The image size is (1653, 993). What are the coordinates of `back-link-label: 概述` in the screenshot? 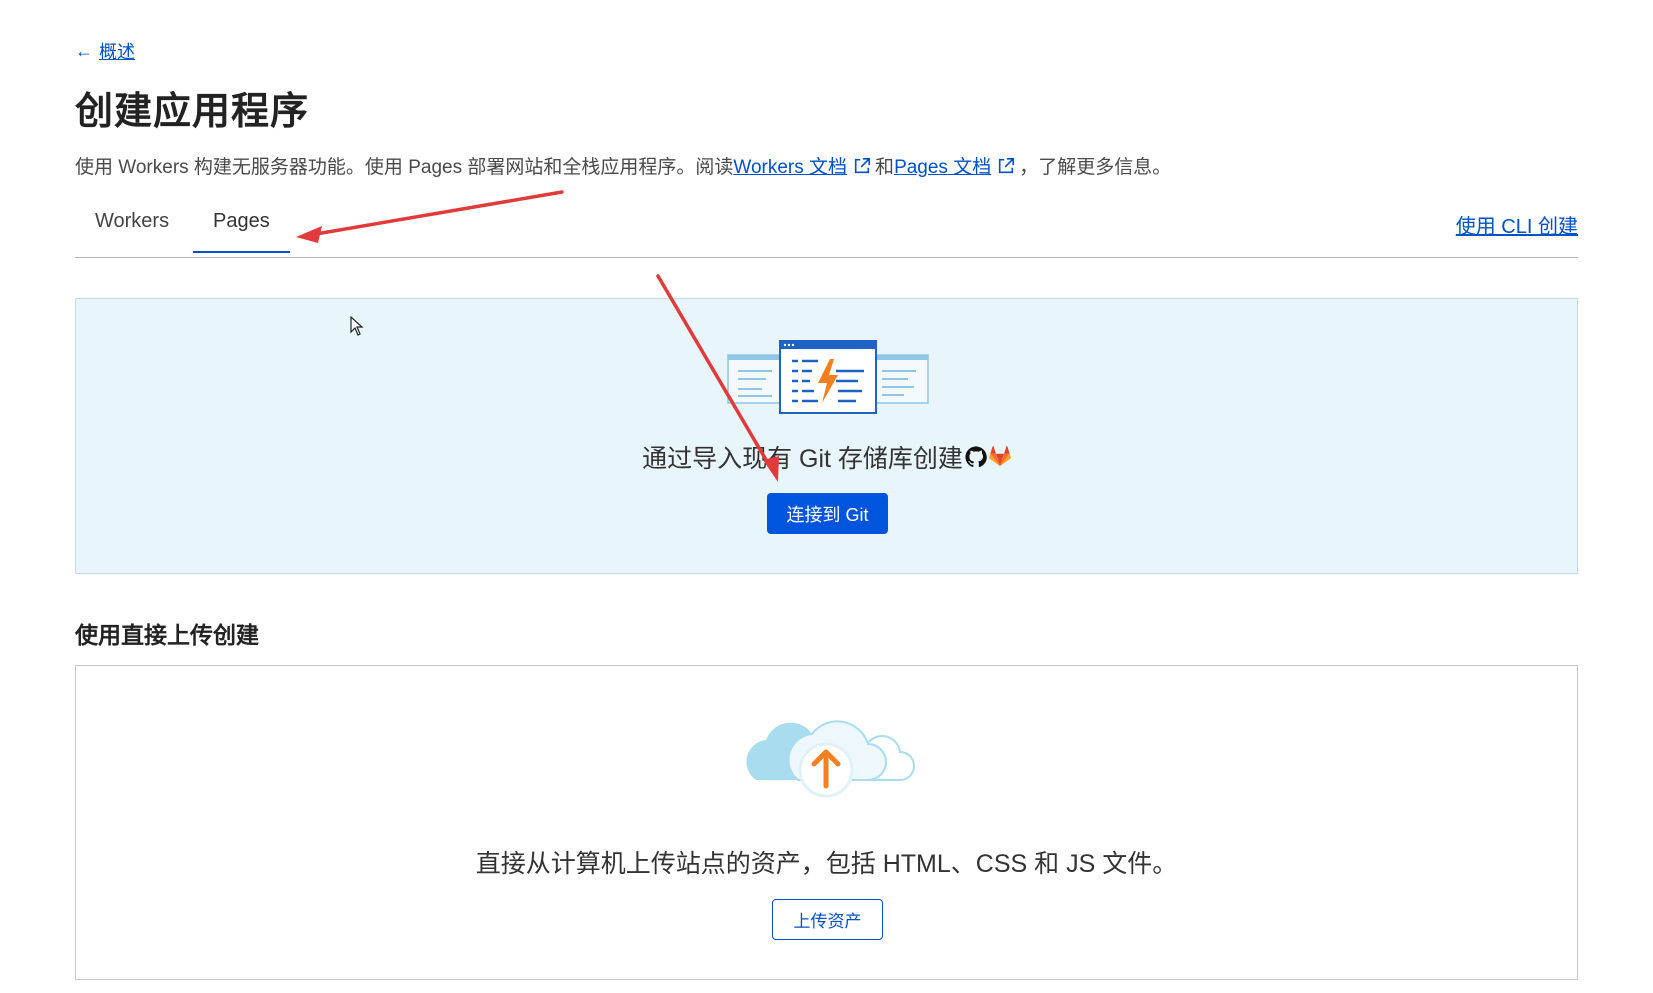 It's located at (117, 52).